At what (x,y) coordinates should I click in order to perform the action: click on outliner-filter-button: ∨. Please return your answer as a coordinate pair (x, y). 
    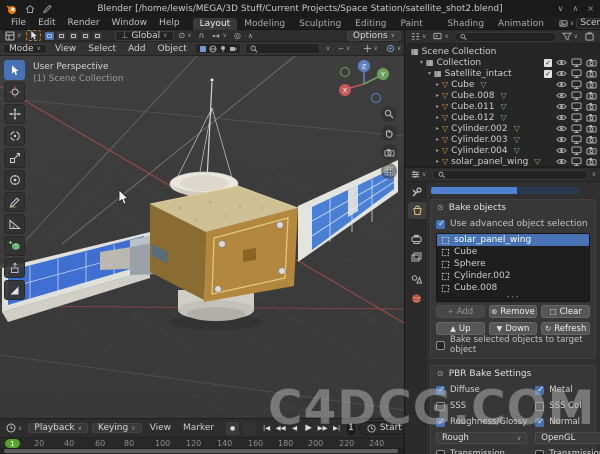
    Looking at the image, I should click on (570, 36).